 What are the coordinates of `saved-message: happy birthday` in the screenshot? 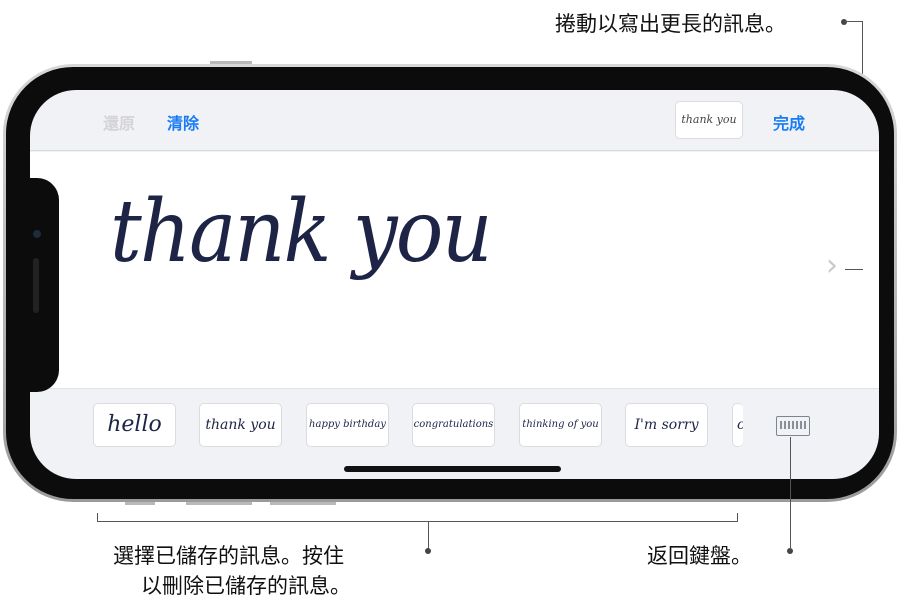 It's located at (347, 425).